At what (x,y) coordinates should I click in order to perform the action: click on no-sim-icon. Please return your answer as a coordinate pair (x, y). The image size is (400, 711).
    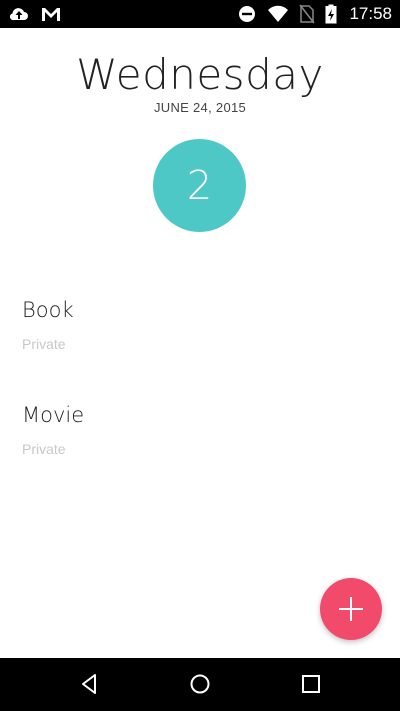
    Looking at the image, I should click on (307, 14).